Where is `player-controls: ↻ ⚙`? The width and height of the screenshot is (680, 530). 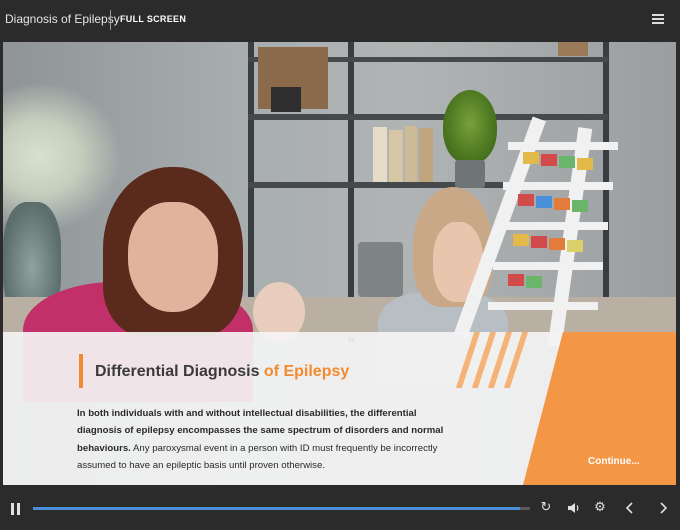
player-controls: ↻ ⚙ is located at coordinates (340, 510).